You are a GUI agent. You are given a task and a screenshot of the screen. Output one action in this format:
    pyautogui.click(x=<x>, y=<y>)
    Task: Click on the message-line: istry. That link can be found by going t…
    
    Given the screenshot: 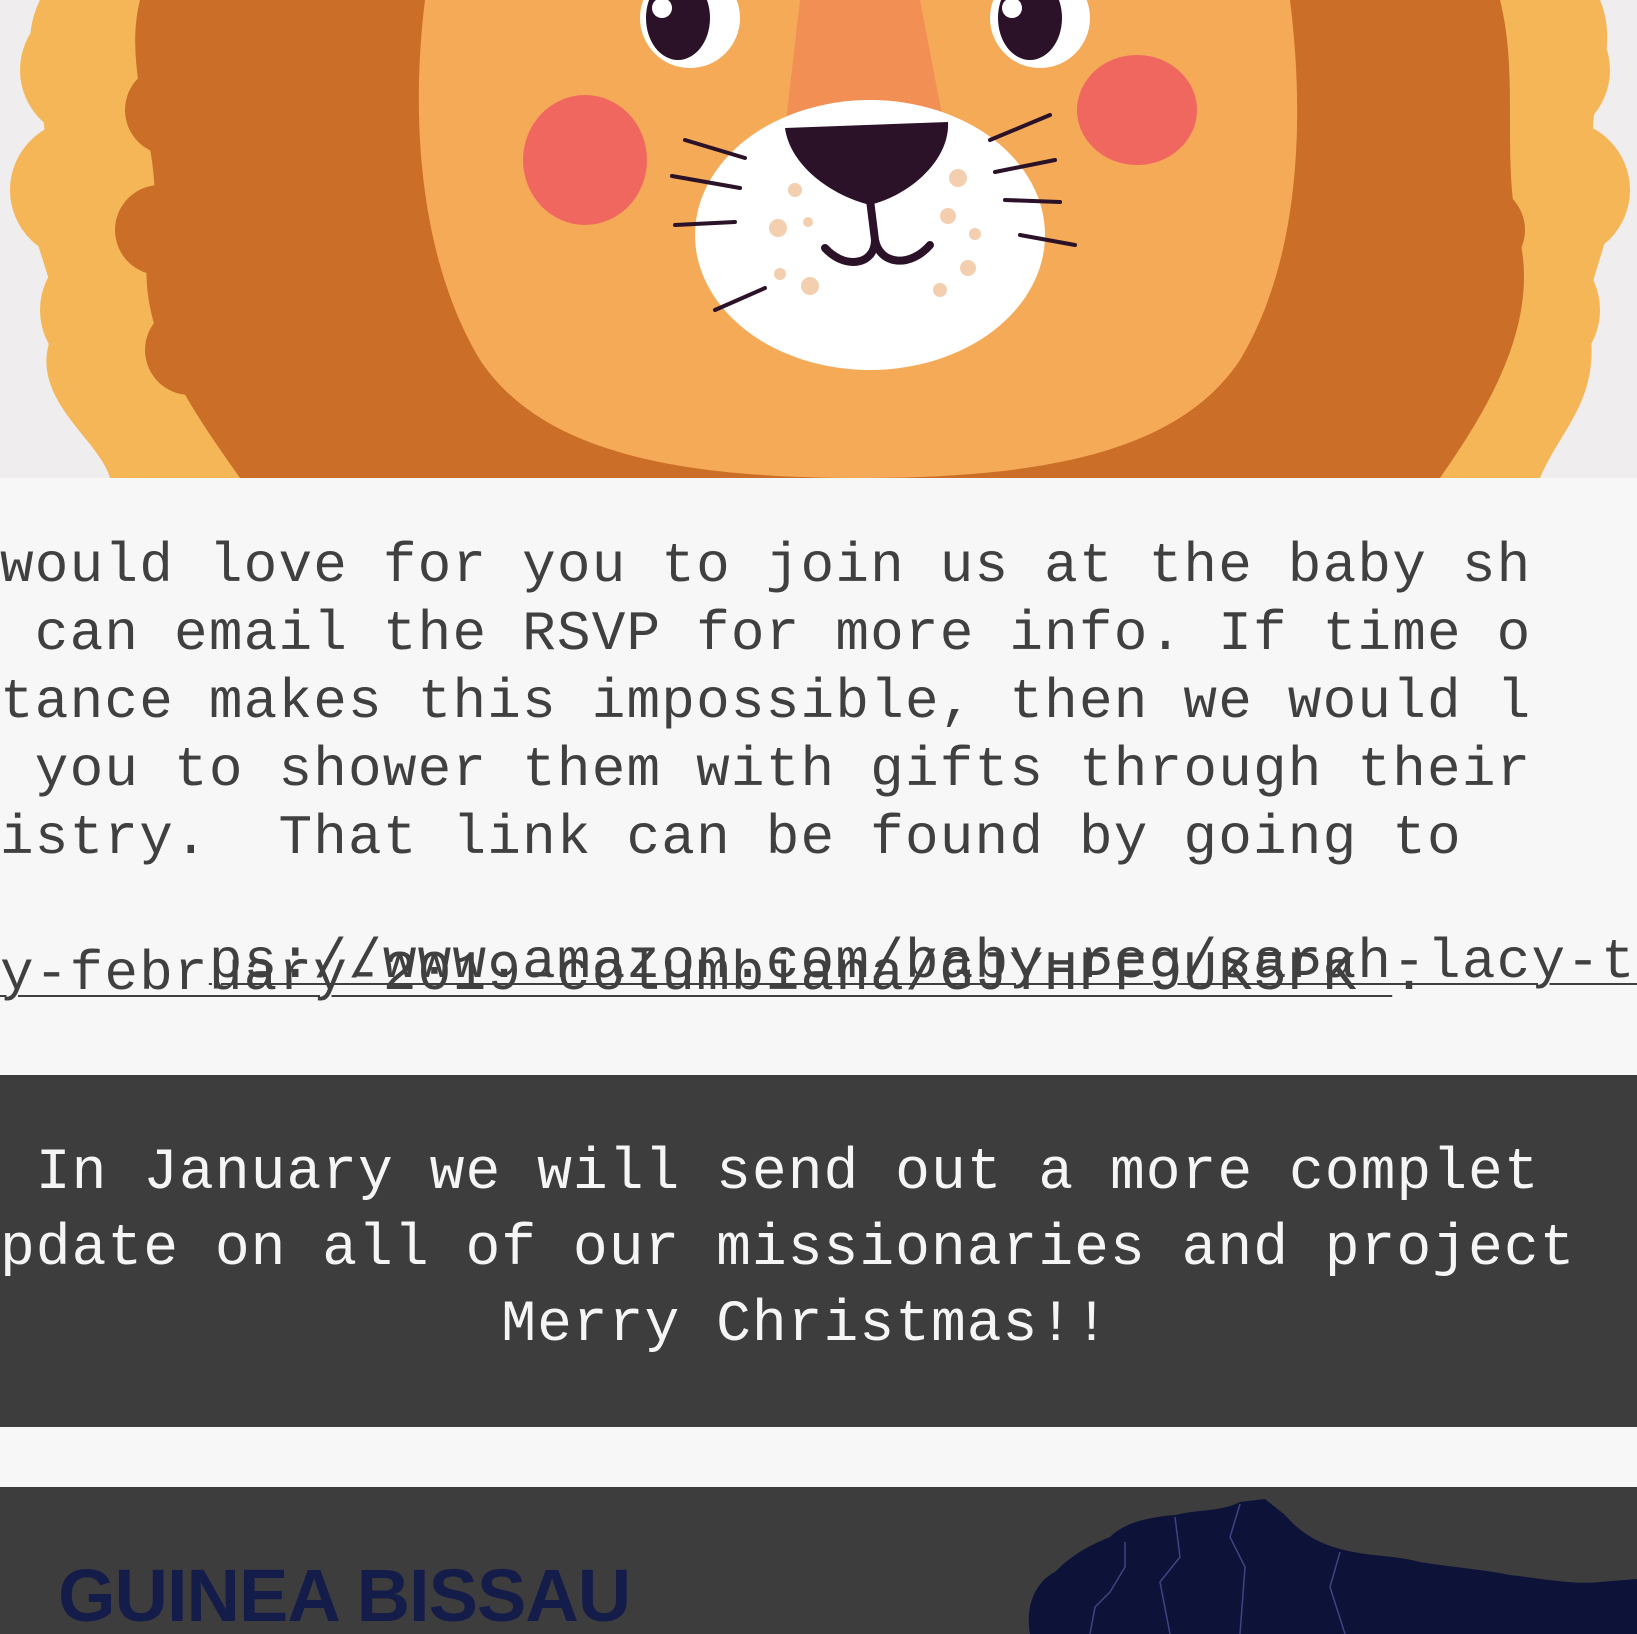 What is the action you would take?
    pyautogui.click(x=731, y=838)
    